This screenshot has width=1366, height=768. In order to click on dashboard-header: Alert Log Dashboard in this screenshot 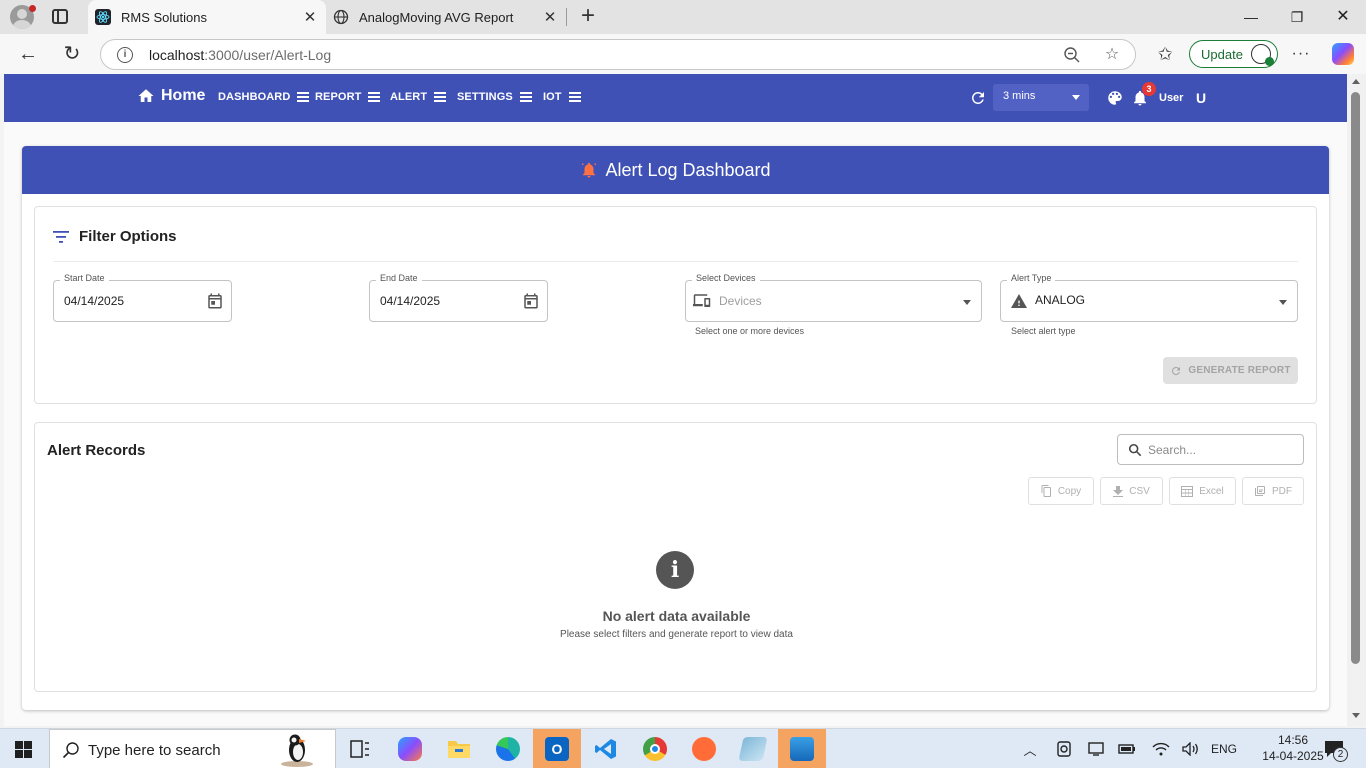, I will do `click(675, 170)`.